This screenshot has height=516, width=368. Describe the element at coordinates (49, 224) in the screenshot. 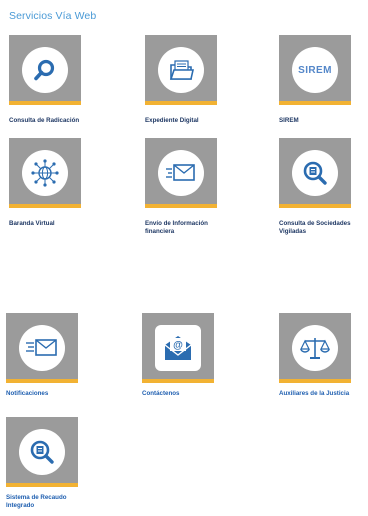

I see `tile-label: Baranda Virtual` at that location.